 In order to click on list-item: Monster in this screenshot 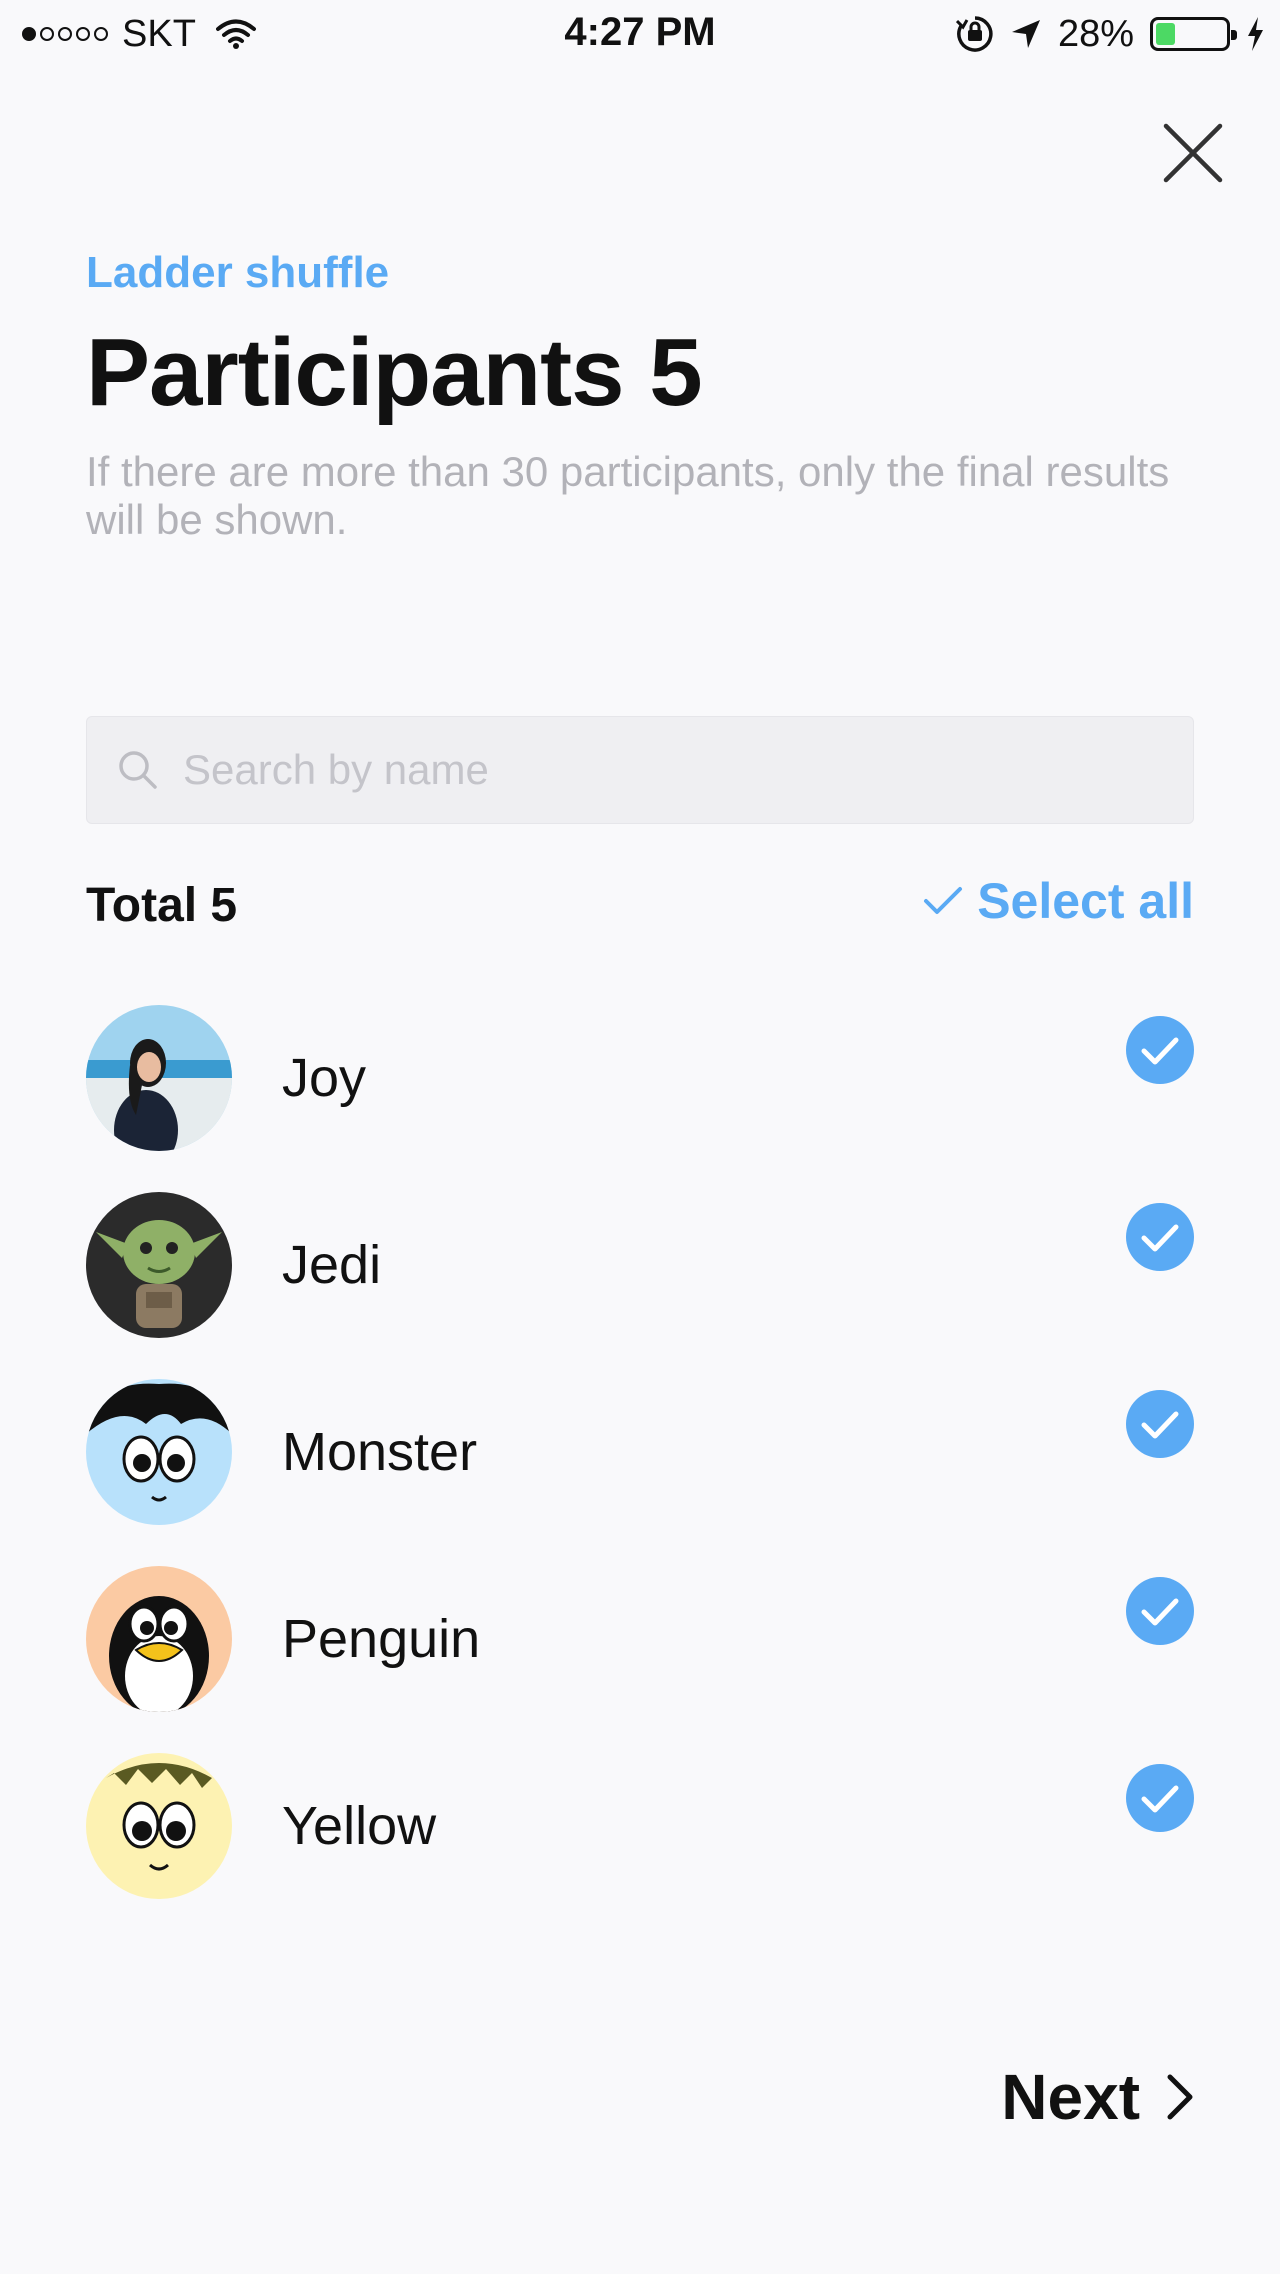, I will do `click(640, 1451)`.